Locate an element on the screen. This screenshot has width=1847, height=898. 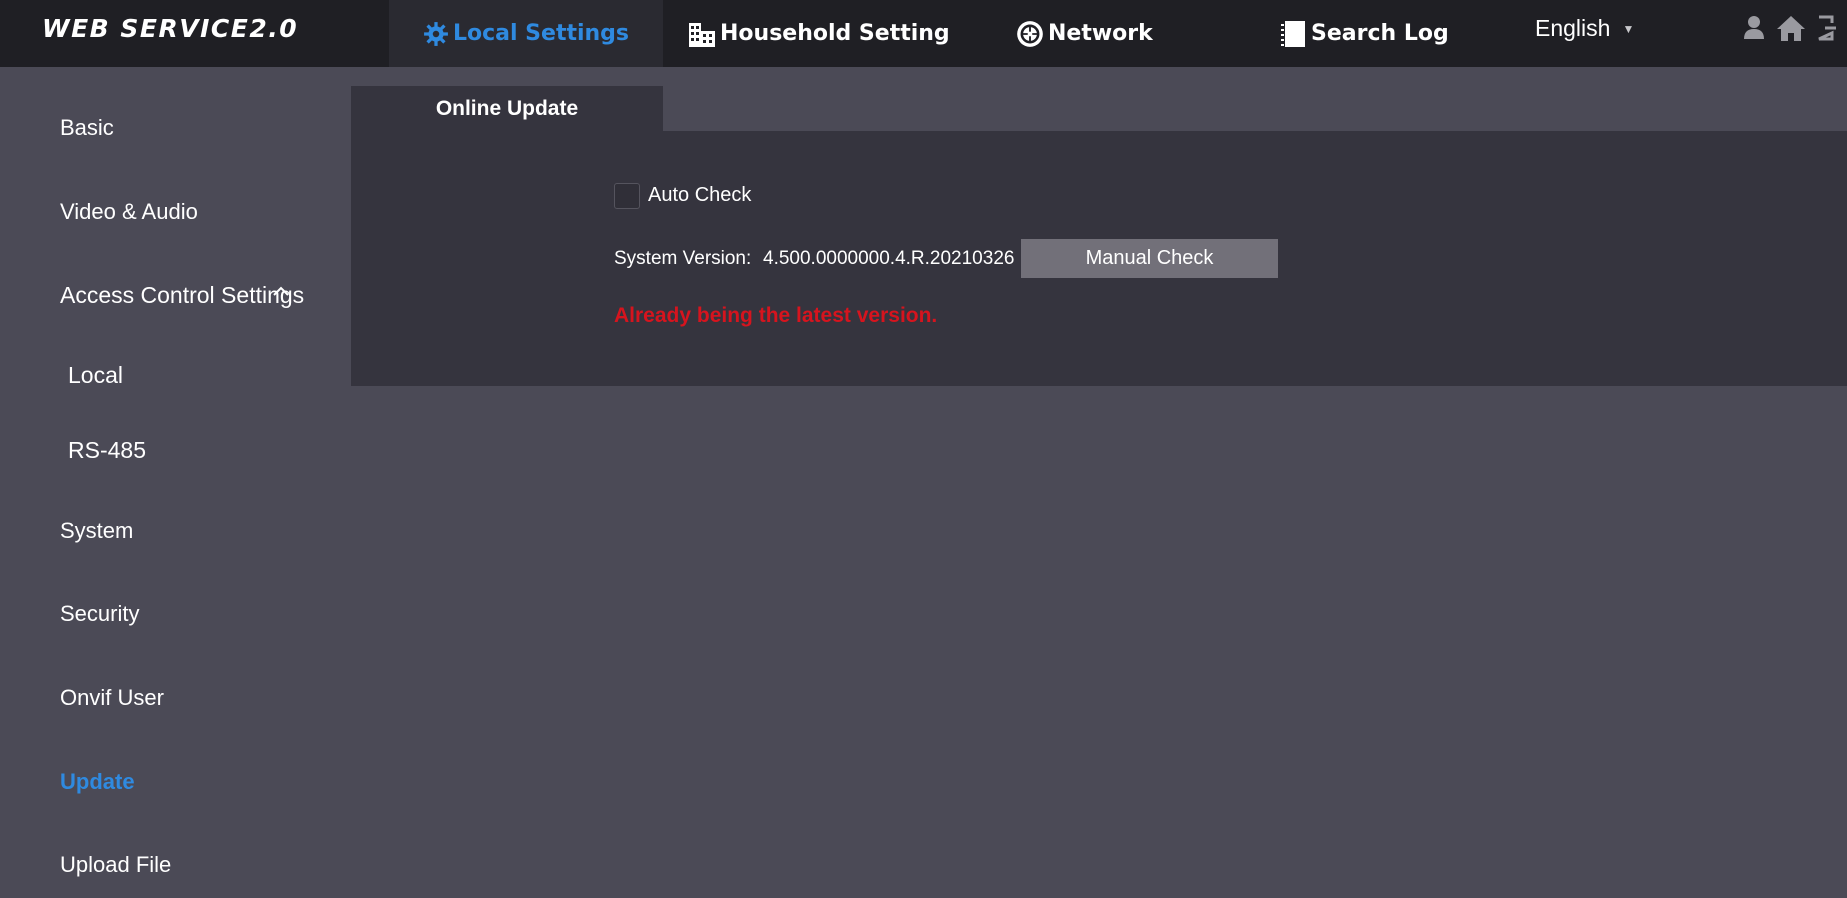
language-select: English ▼ is located at coordinates (1584, 28).